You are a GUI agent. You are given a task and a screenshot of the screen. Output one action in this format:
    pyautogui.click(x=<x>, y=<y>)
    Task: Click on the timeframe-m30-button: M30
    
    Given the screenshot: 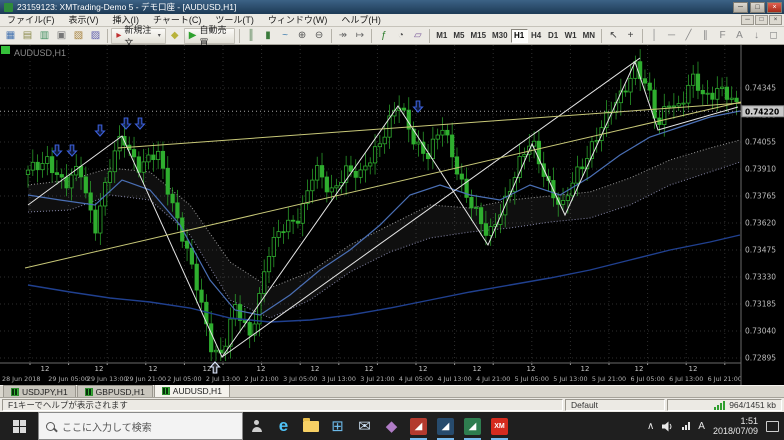 What is the action you would take?
    pyautogui.click(x=500, y=36)
    